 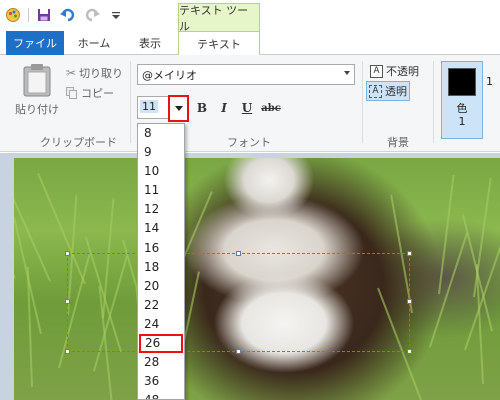 I want to click on opaque-option: A 不透明, so click(x=394, y=71).